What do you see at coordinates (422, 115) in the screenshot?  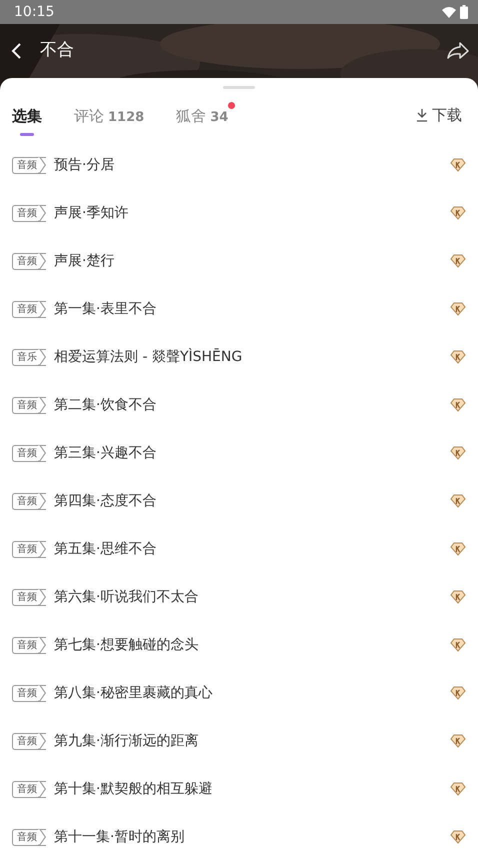 I see `download-icon` at bounding box center [422, 115].